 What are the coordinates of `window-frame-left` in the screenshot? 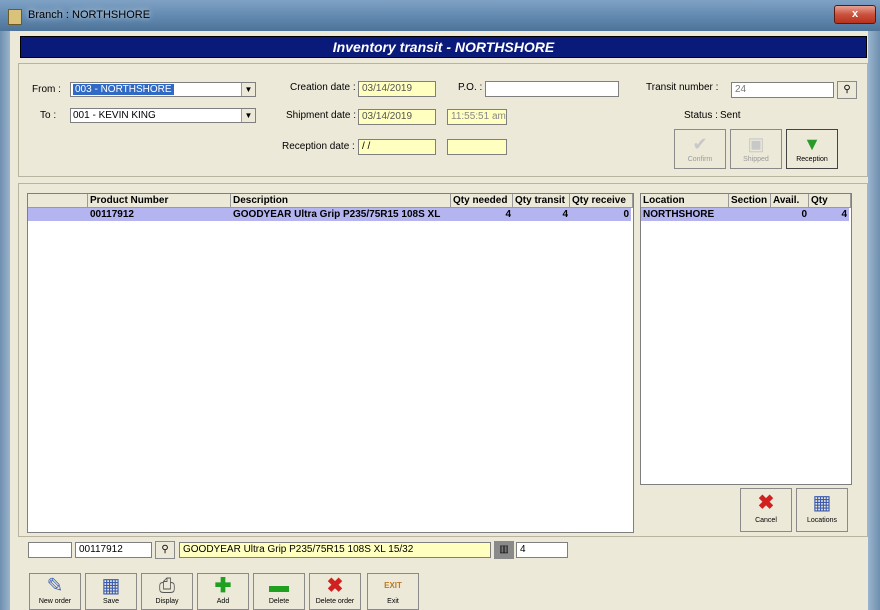 It's located at (5, 320).